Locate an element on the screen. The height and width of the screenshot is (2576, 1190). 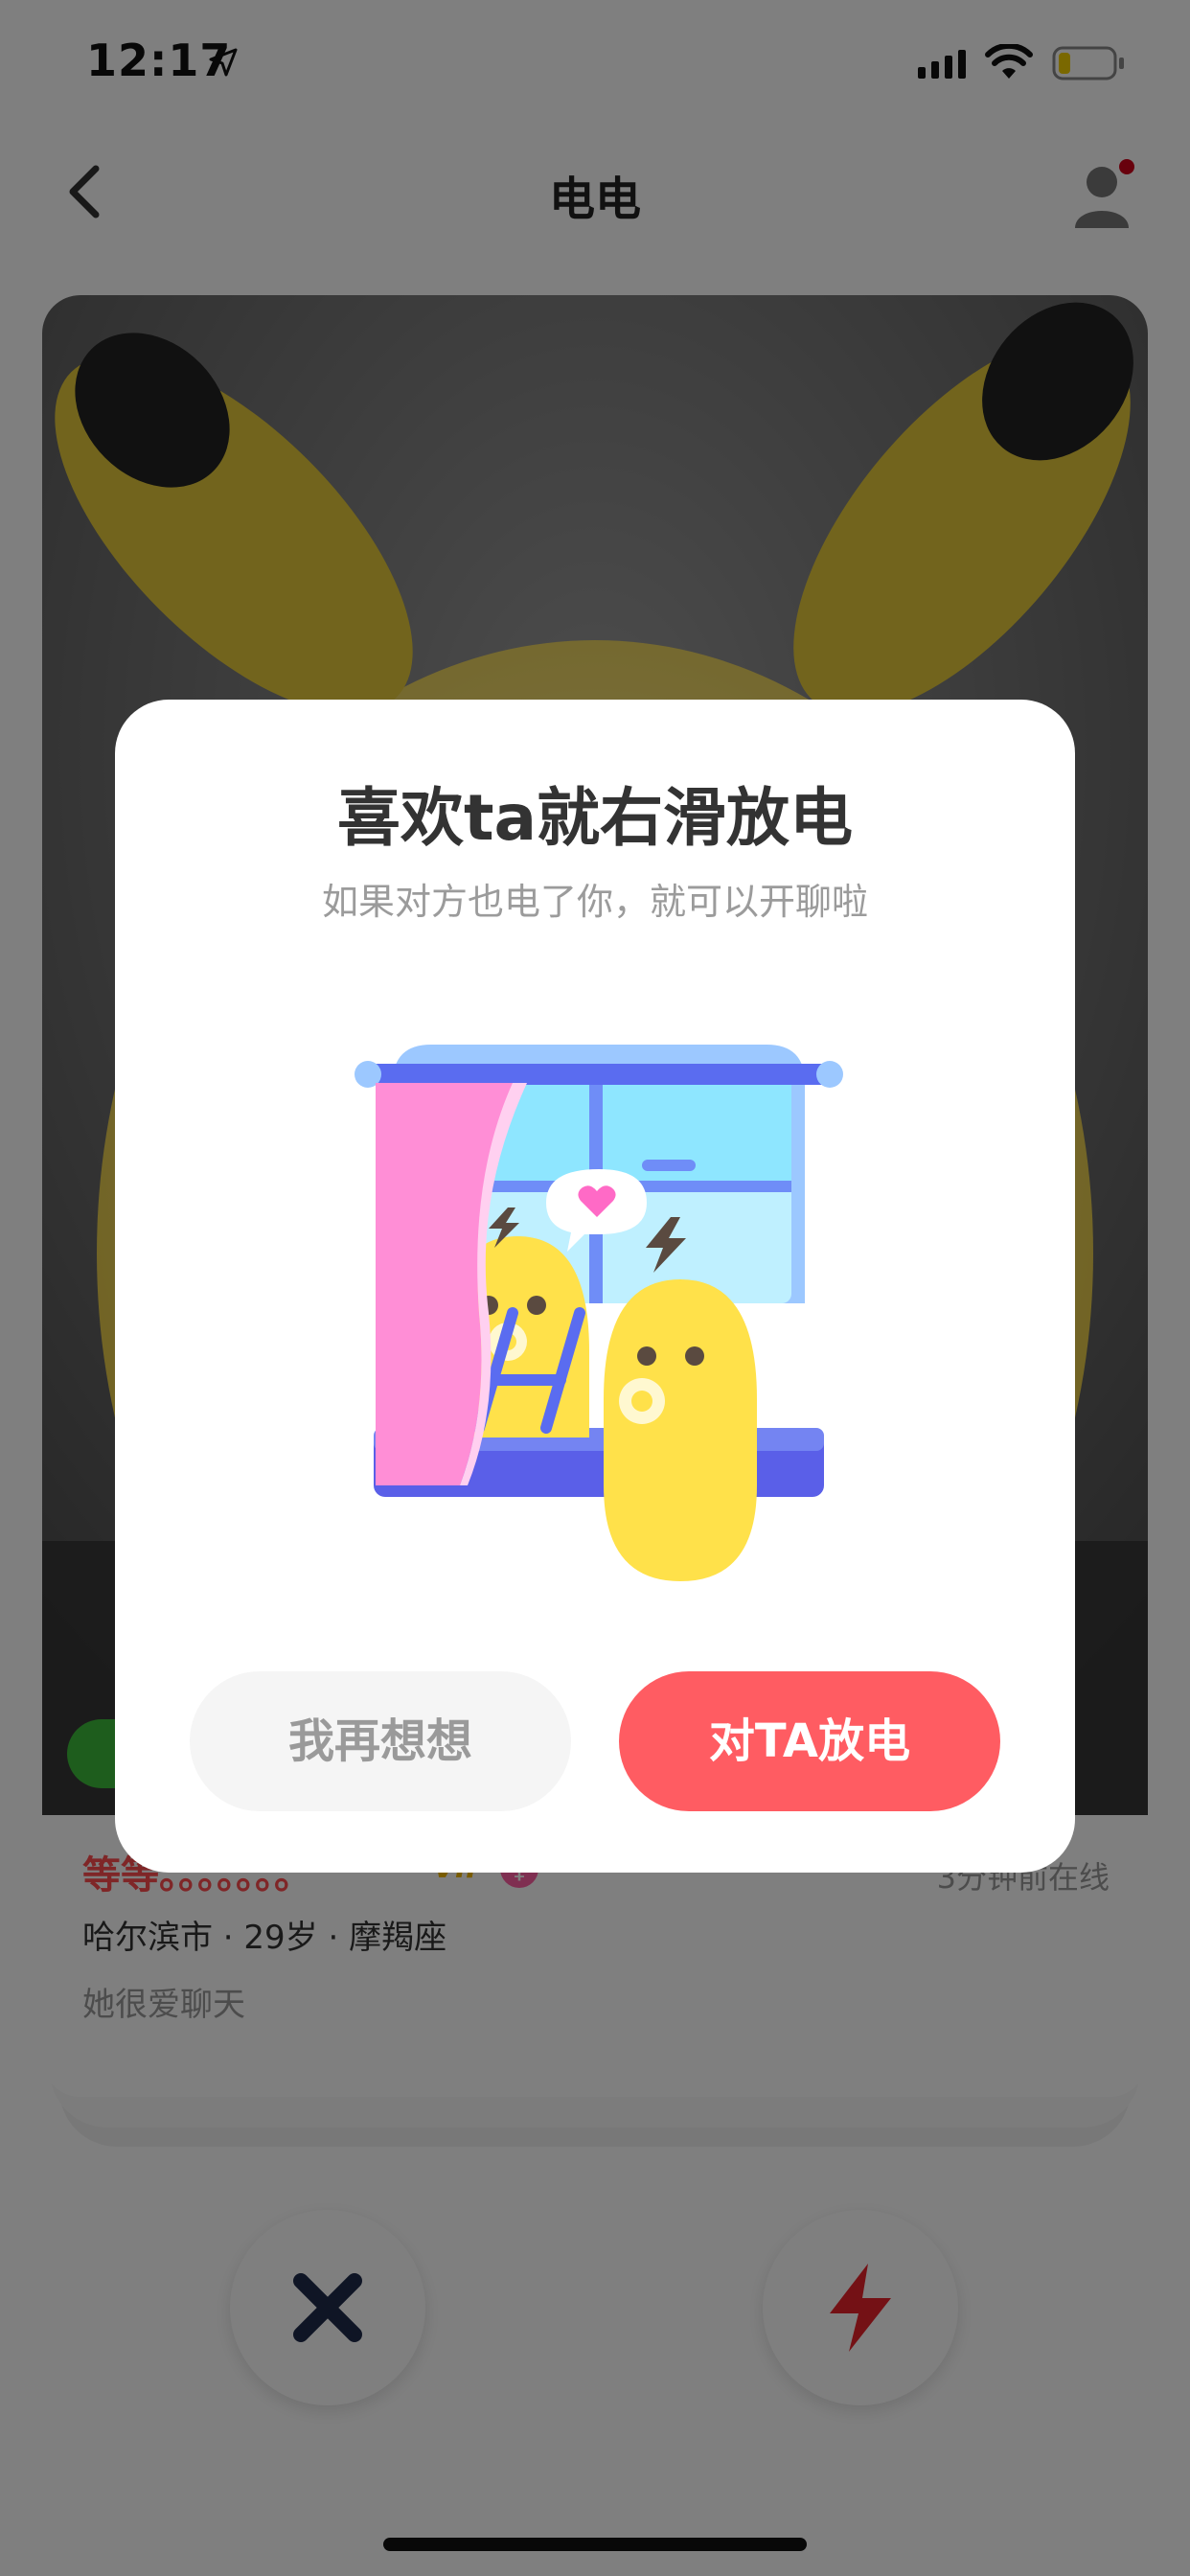
window-couple-illustration is located at coordinates (599, 1313).